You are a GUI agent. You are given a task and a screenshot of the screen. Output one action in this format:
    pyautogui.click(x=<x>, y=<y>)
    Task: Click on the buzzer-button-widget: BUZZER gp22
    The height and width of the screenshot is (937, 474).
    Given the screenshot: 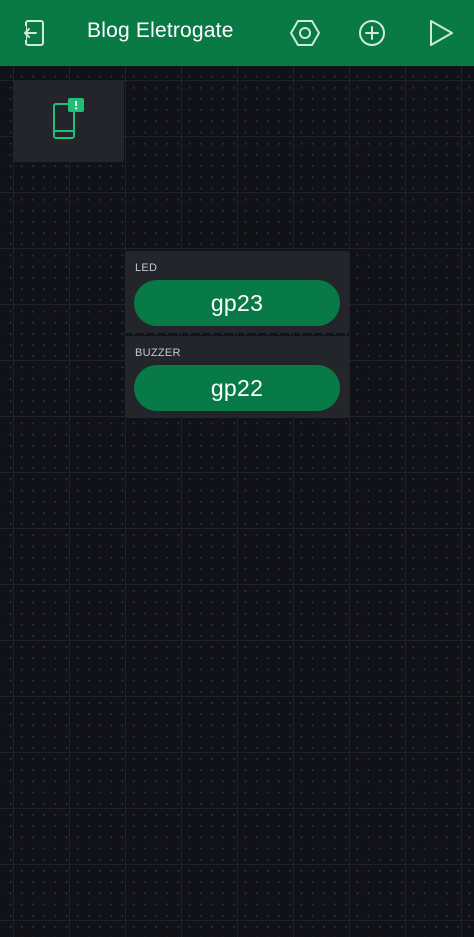 What is the action you would take?
    pyautogui.click(x=237, y=377)
    